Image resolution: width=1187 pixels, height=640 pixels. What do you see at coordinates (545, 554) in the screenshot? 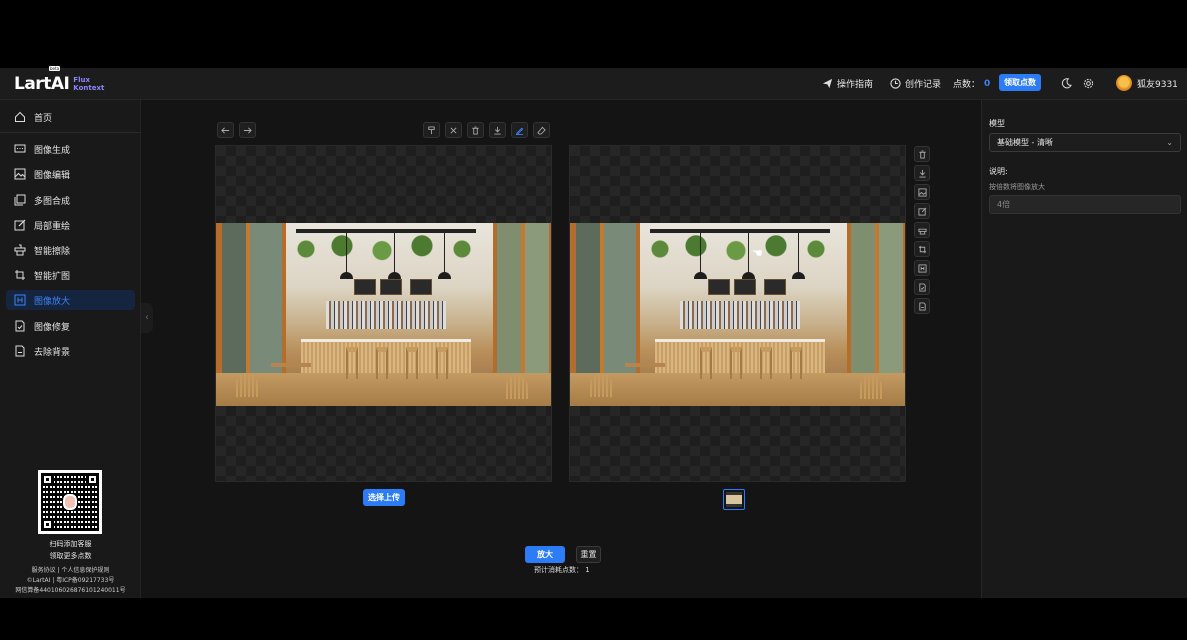
I see `enlarge-button: 放大` at bounding box center [545, 554].